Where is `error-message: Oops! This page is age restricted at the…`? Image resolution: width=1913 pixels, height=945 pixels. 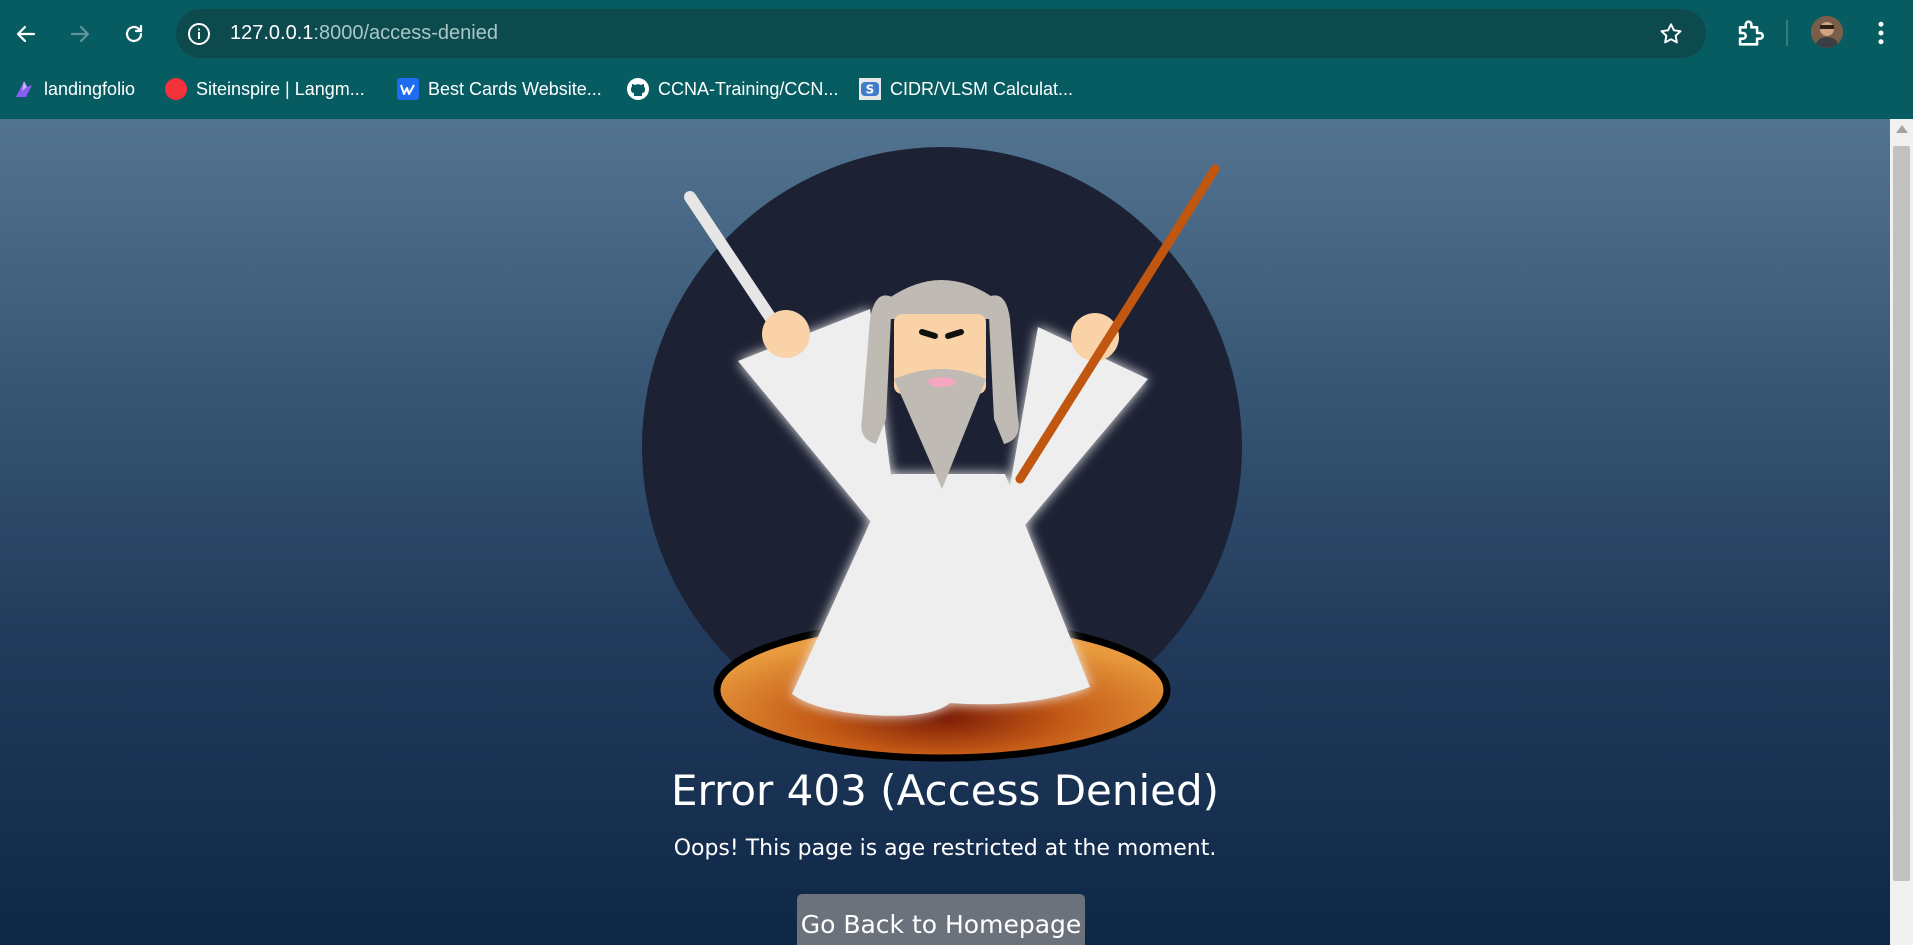 error-message: Oops! This page is age restricted at the… is located at coordinates (945, 848).